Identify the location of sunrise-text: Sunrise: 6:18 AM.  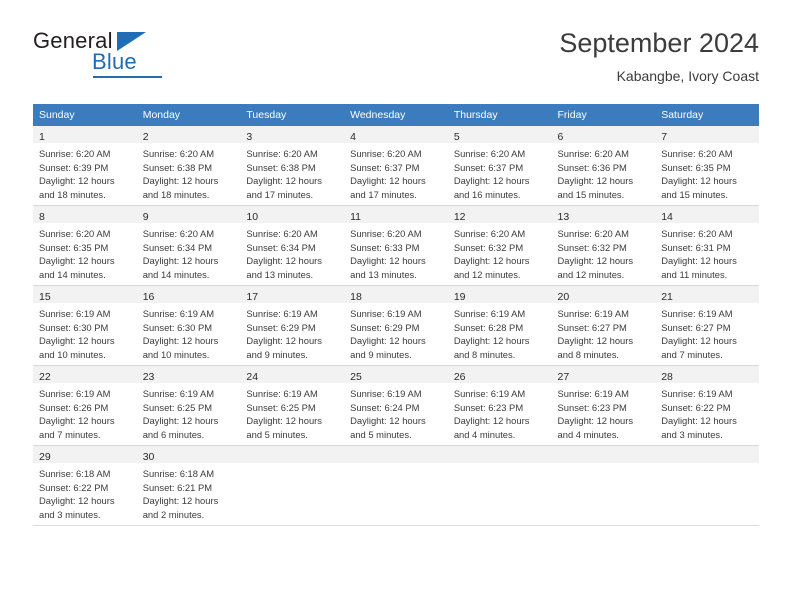
(75, 473).